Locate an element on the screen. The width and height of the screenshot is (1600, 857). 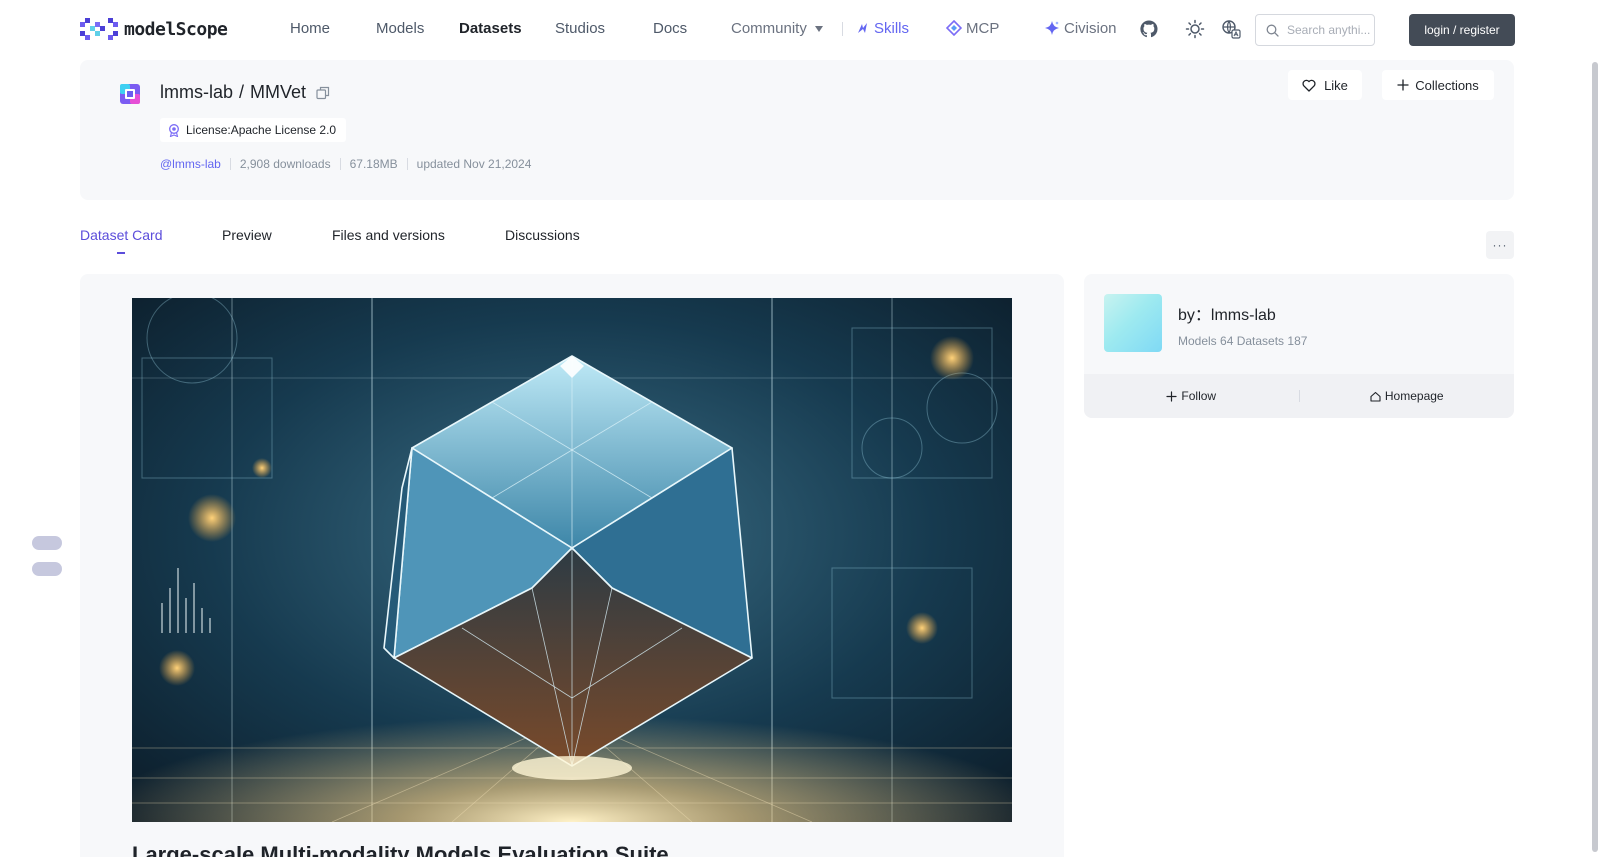
home-icon is located at coordinates (1375, 396).